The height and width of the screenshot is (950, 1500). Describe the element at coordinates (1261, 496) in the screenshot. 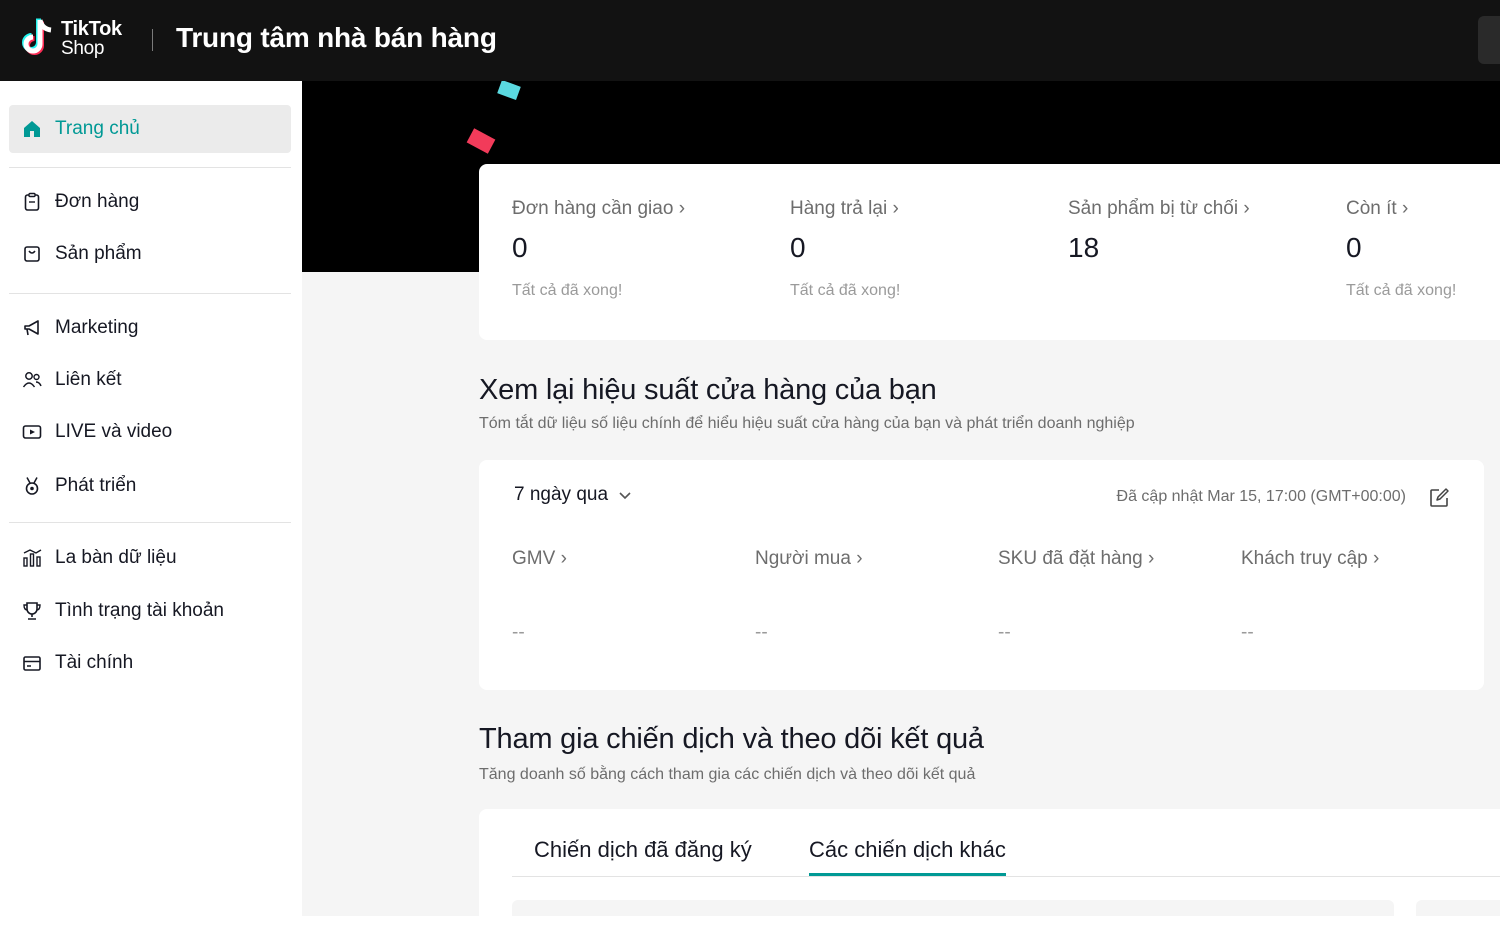

I see `last-updated-text: Đã cập nhật Mar 15, 17:00 (GMT+00:00)` at that location.